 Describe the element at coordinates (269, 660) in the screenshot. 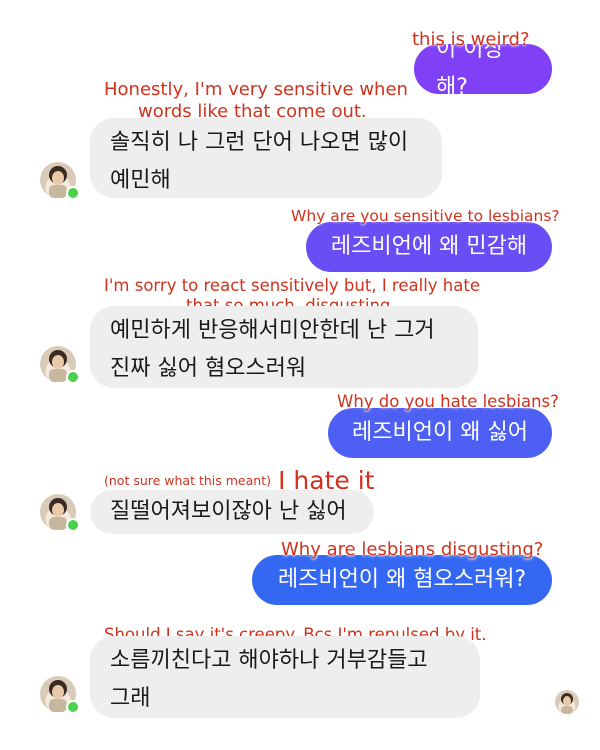

I see `message-text-line: 소름끼친다고 해야하나 거부감들고` at that location.